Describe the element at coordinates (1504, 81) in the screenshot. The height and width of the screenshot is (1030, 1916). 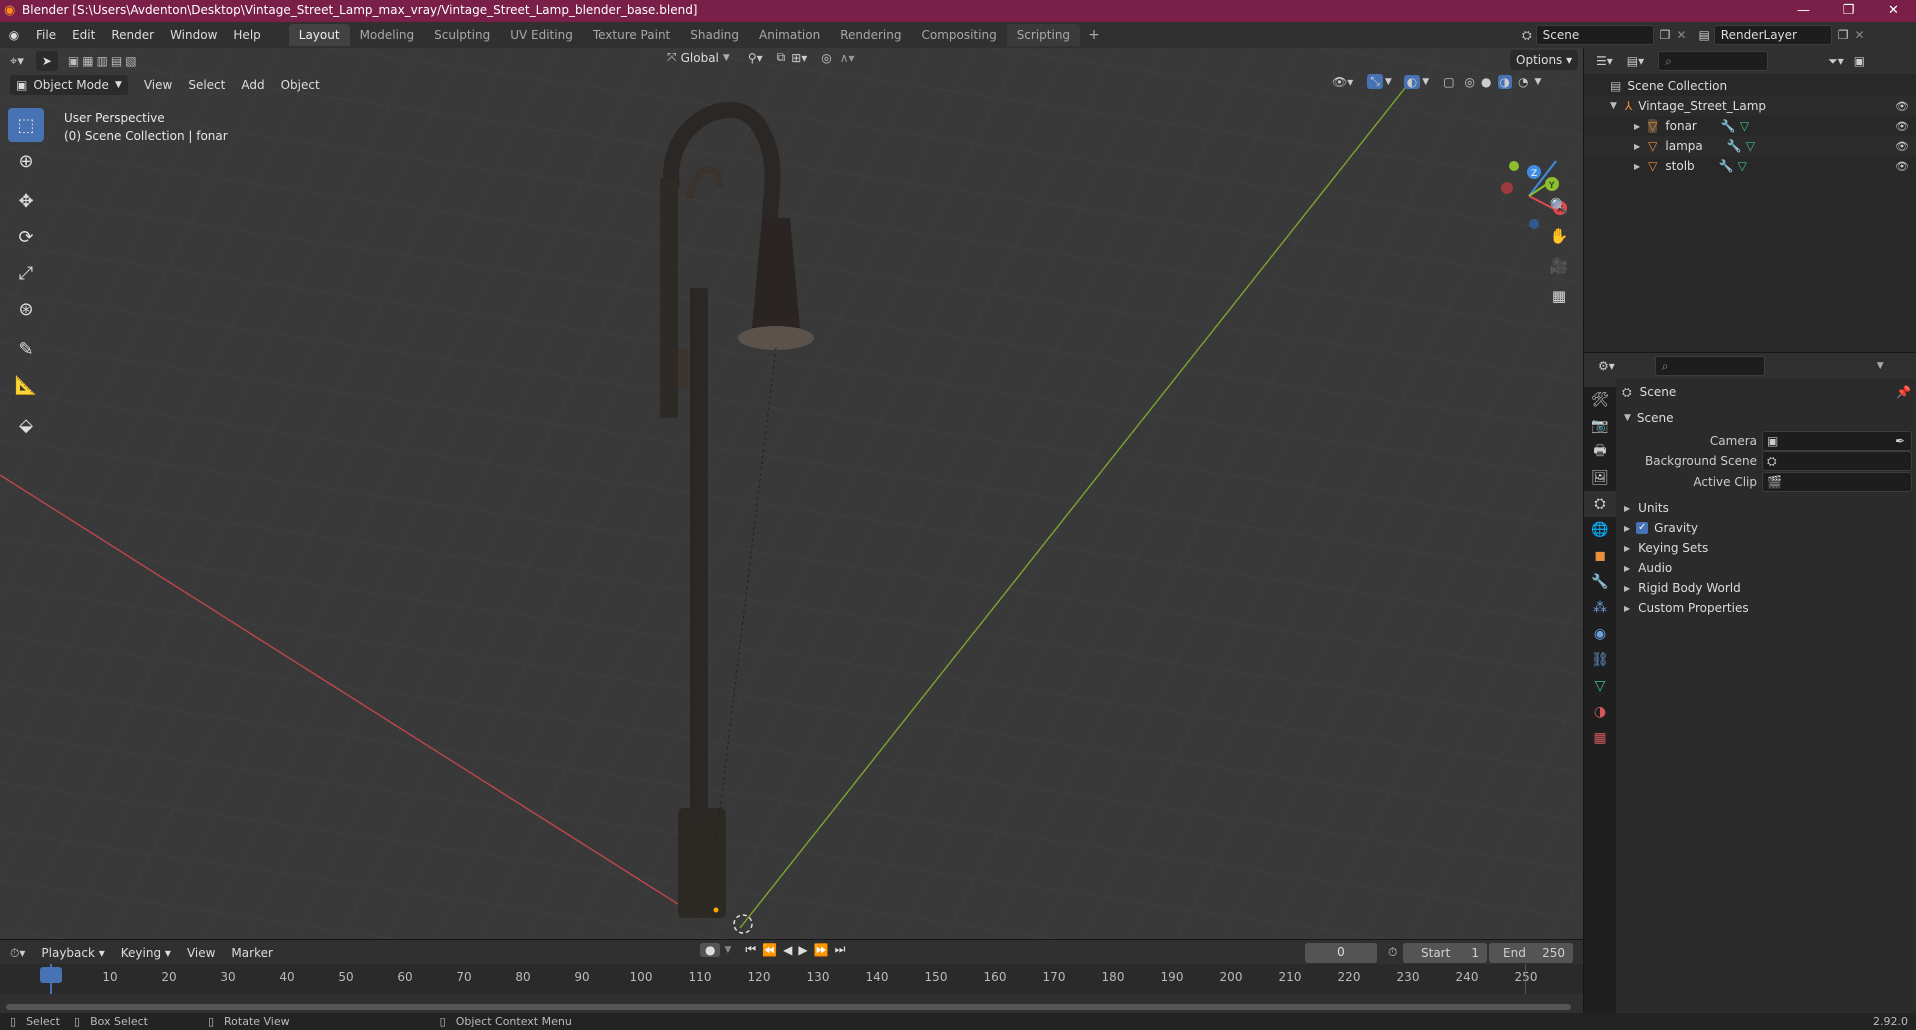
I see `material-shading-icon: ◑` at that location.